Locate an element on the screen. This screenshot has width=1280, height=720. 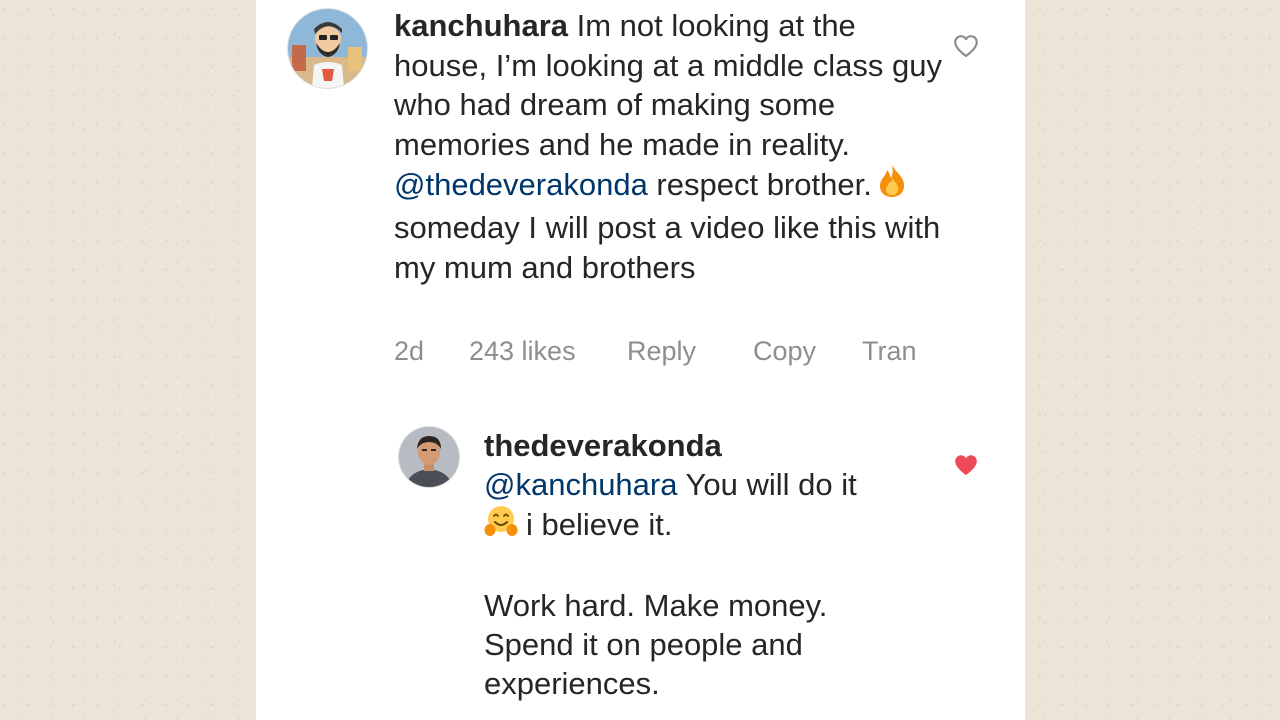
reply-paragraph-gap is located at coordinates (709, 566).